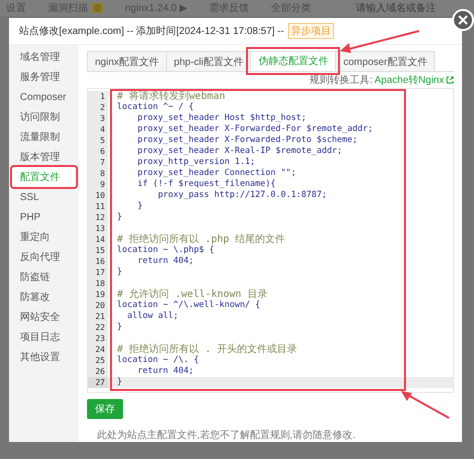  I want to click on line-number: 5, so click(102, 140).